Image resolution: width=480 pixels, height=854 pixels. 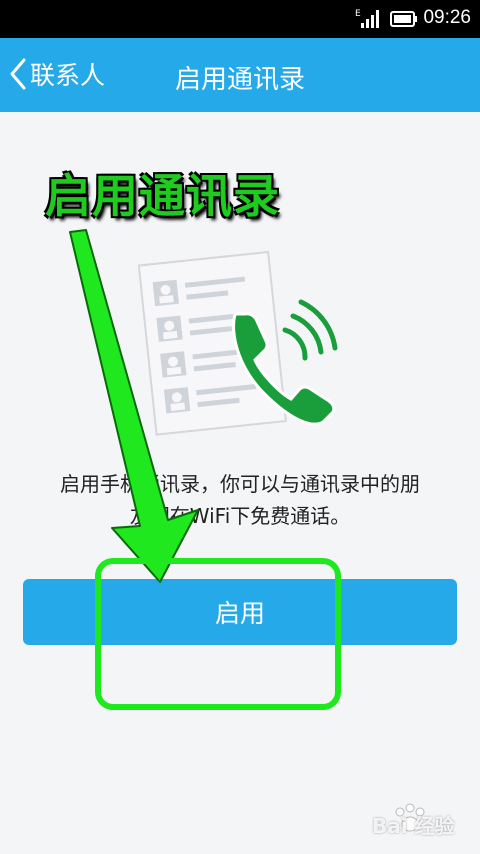 I want to click on page-title: 启用通讯录, so click(x=239, y=80).